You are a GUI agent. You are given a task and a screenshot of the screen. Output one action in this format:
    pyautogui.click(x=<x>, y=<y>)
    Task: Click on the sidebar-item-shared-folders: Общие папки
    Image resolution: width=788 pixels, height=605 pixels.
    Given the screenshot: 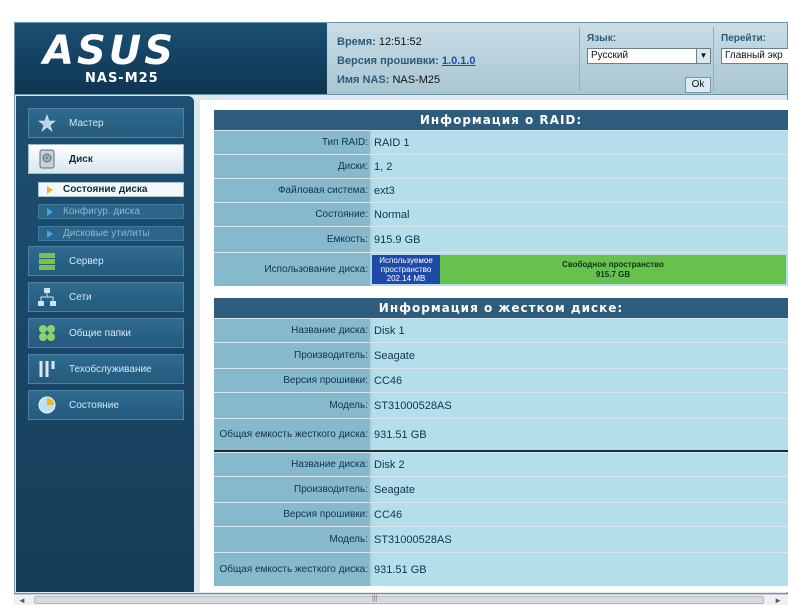 What is the action you would take?
    pyautogui.click(x=106, y=333)
    